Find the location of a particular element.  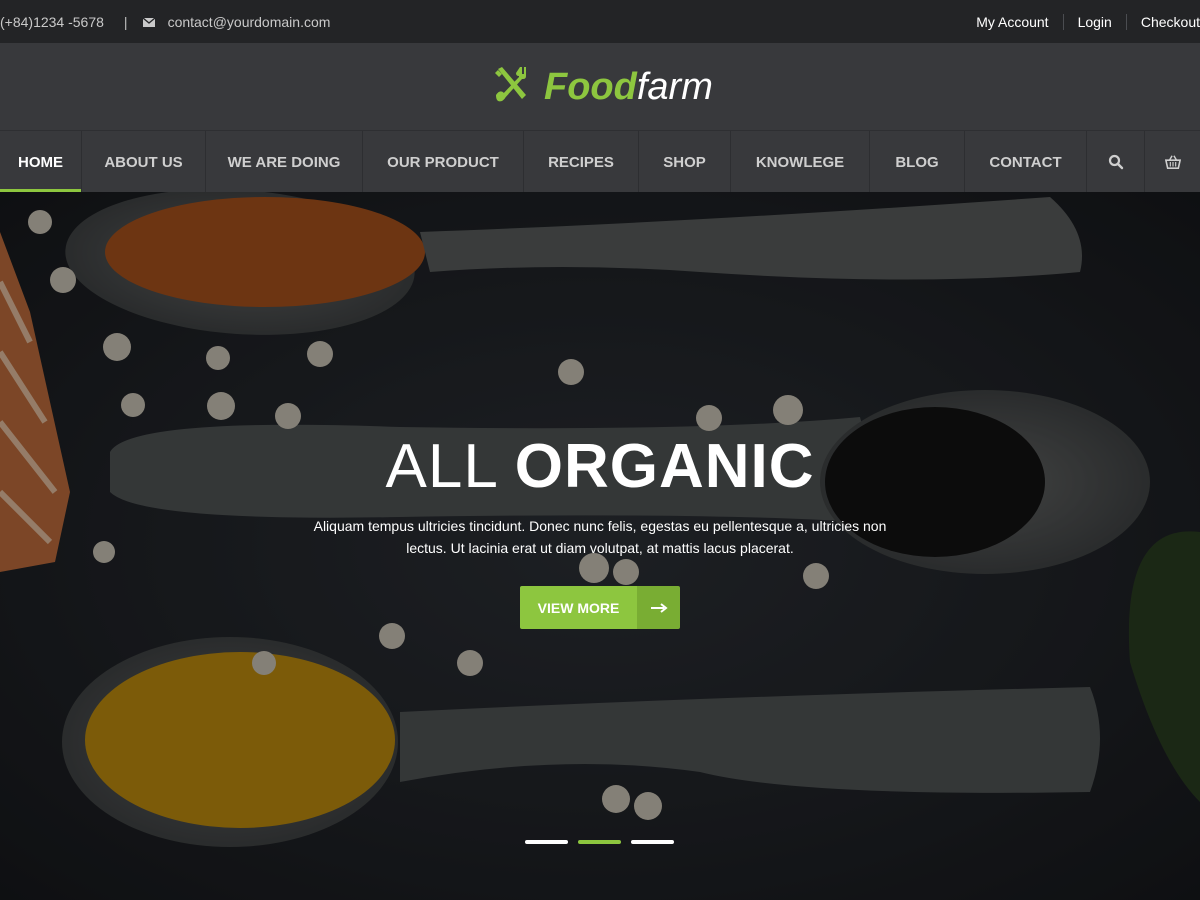

nav-item-about-us: ABOUT US is located at coordinates (144, 162).